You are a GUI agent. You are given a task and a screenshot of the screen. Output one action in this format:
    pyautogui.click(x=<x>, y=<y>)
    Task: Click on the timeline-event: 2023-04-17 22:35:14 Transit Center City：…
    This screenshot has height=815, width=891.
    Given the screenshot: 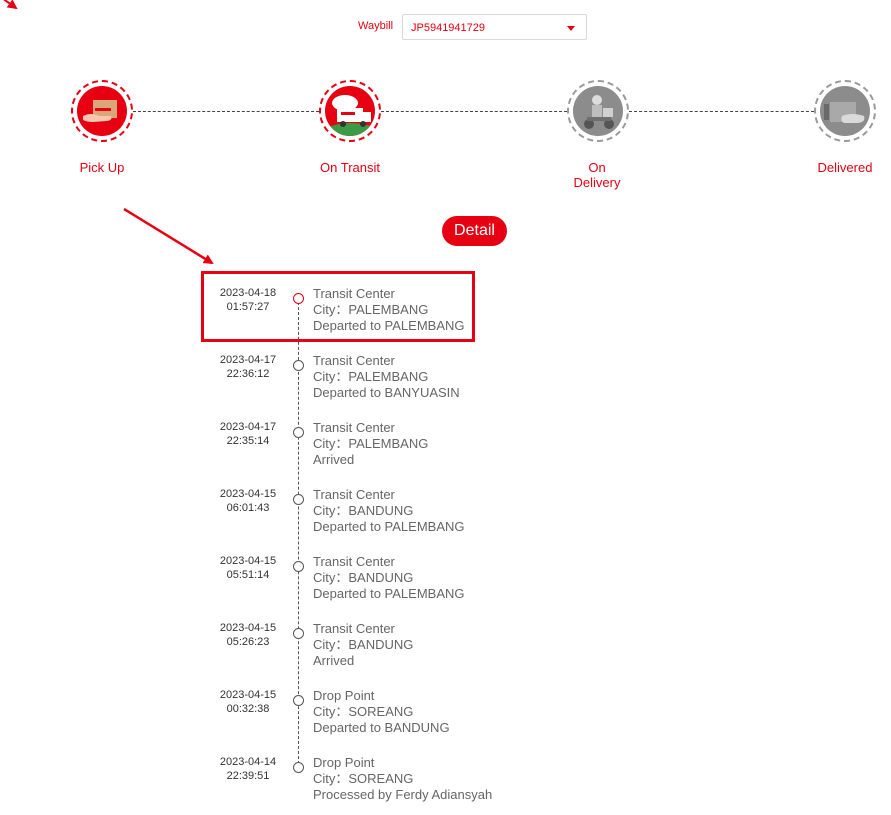 What is the action you would take?
    pyautogui.click(x=445, y=450)
    